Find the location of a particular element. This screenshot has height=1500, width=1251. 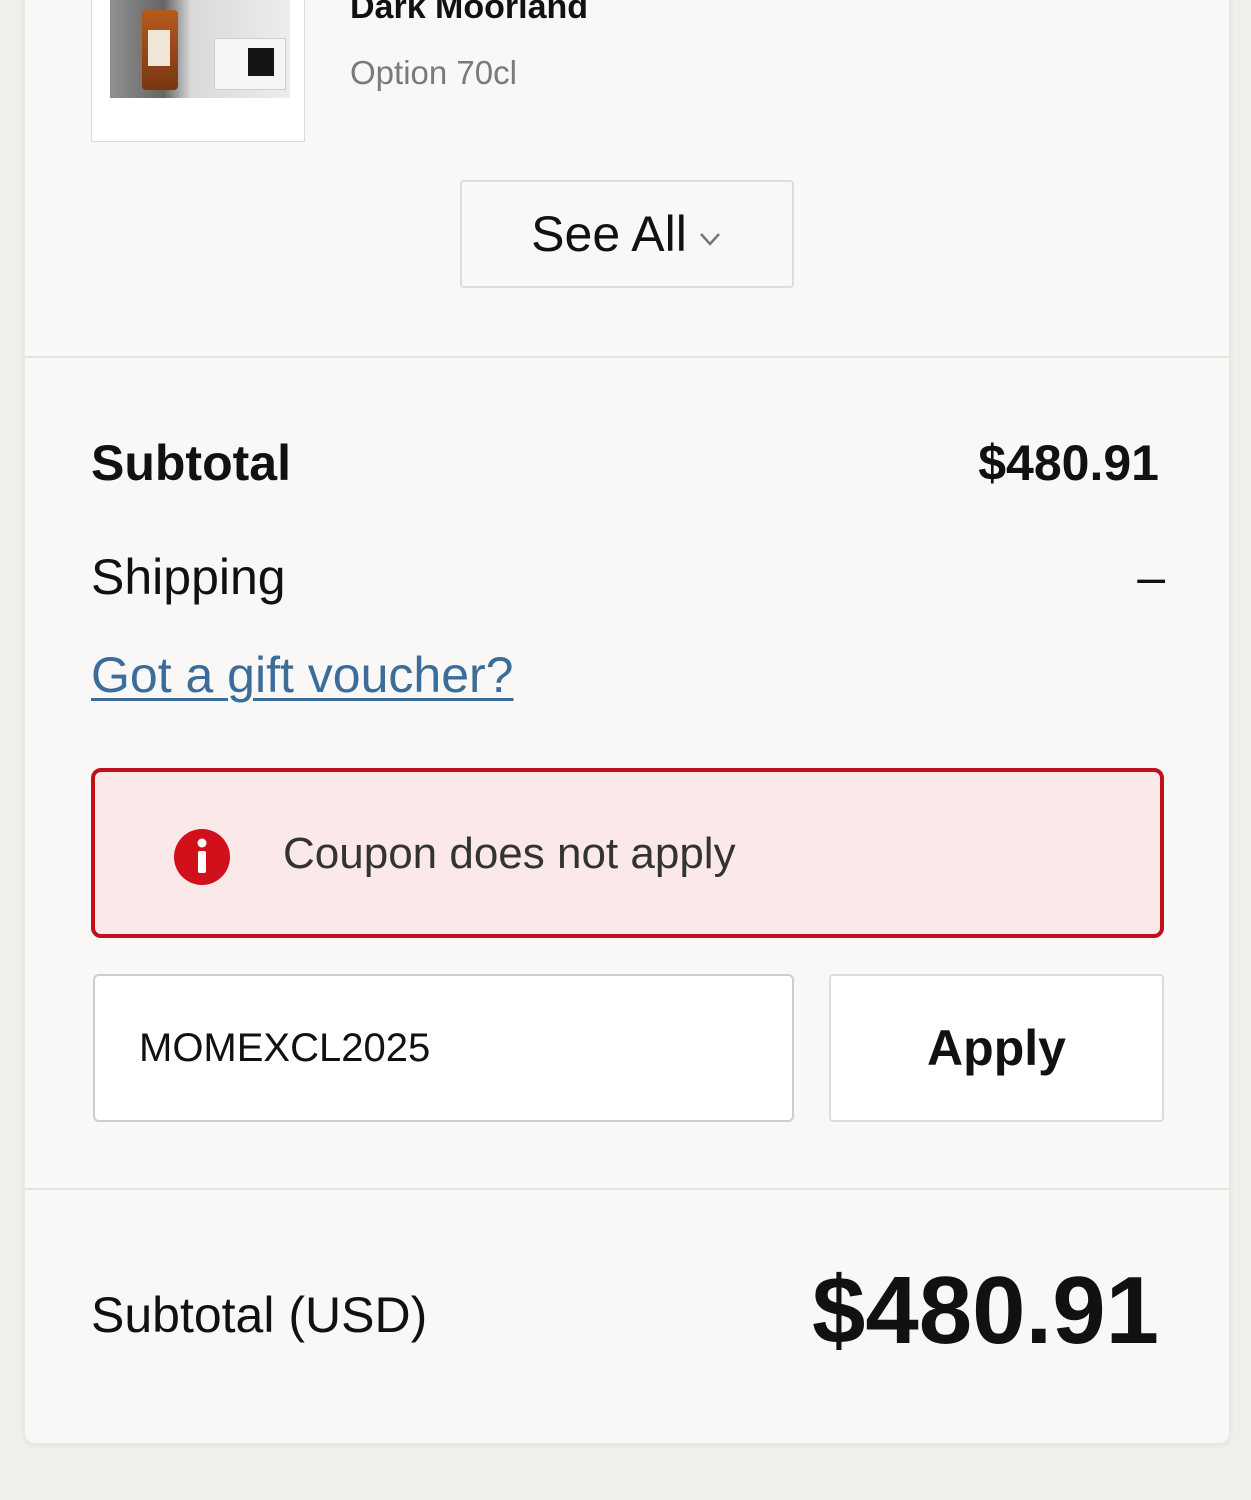

product-label-graphic is located at coordinates (159, 48).